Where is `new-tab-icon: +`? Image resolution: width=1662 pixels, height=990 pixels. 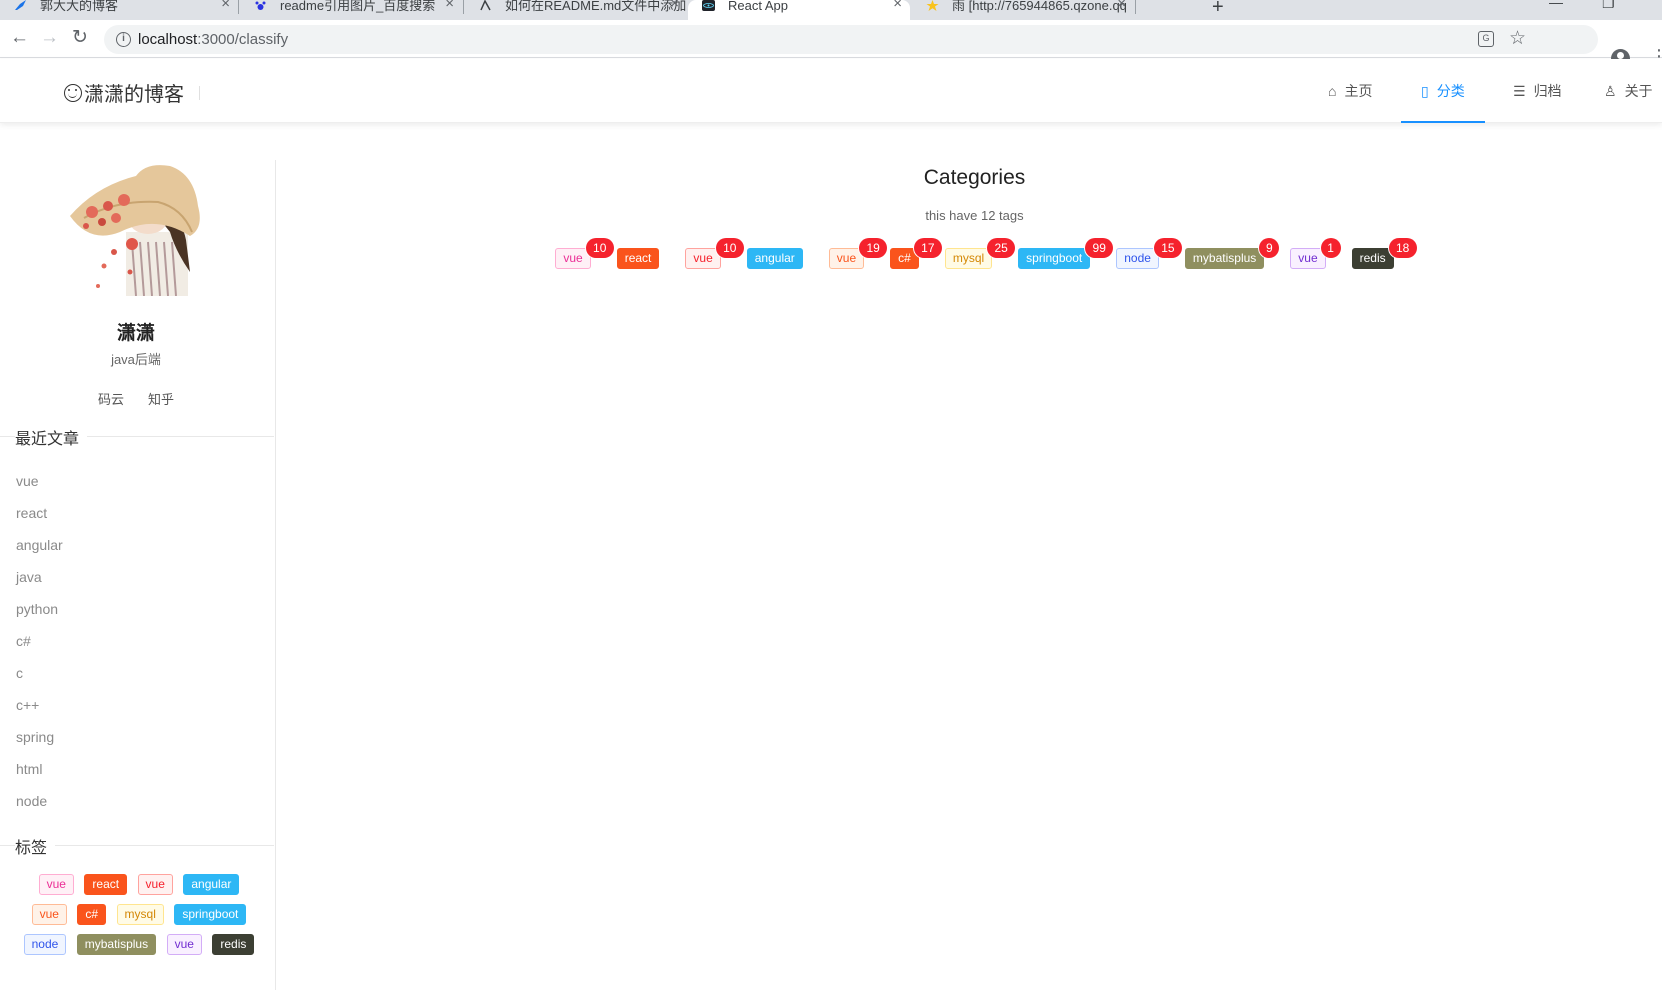
new-tab-icon: + is located at coordinates (1218, 9).